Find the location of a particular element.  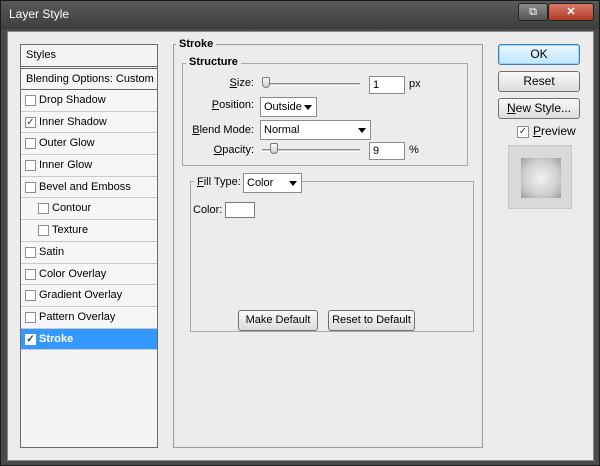

fill-type-dropdown: Color is located at coordinates (272, 183).